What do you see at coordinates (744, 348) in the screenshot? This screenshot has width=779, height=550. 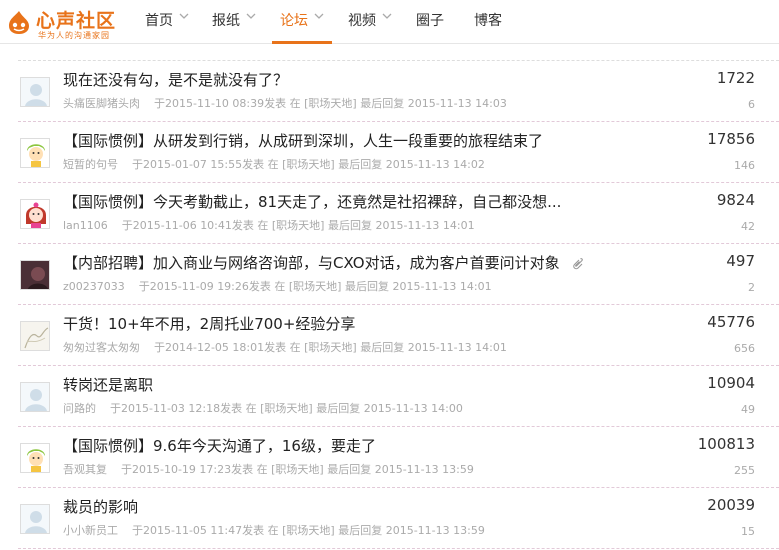 I see `reply-count: 656` at bounding box center [744, 348].